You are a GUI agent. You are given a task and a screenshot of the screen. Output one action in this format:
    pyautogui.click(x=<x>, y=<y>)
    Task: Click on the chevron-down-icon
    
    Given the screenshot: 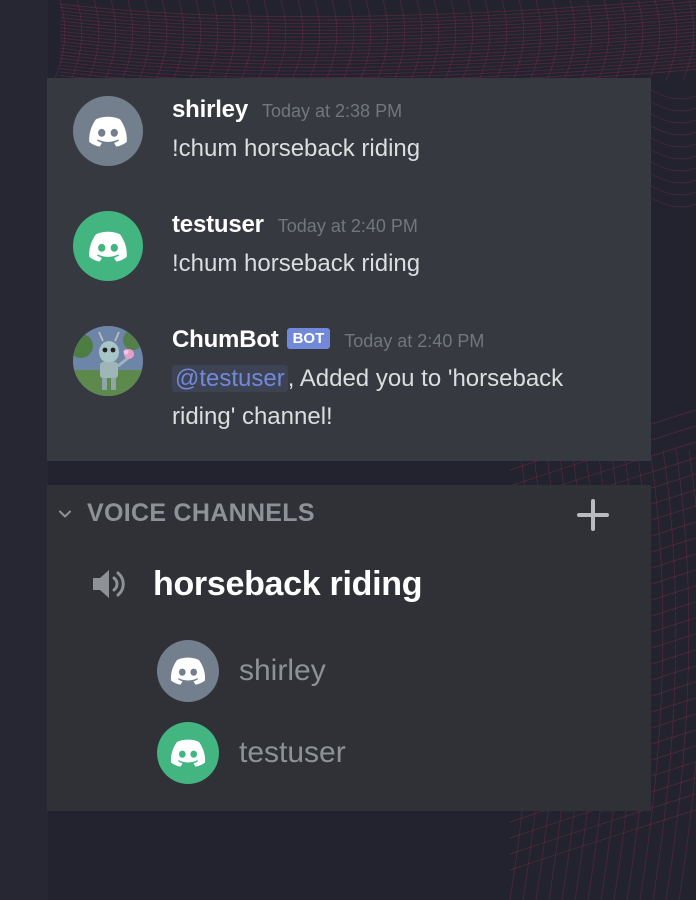 What is the action you would take?
    pyautogui.click(x=65, y=514)
    